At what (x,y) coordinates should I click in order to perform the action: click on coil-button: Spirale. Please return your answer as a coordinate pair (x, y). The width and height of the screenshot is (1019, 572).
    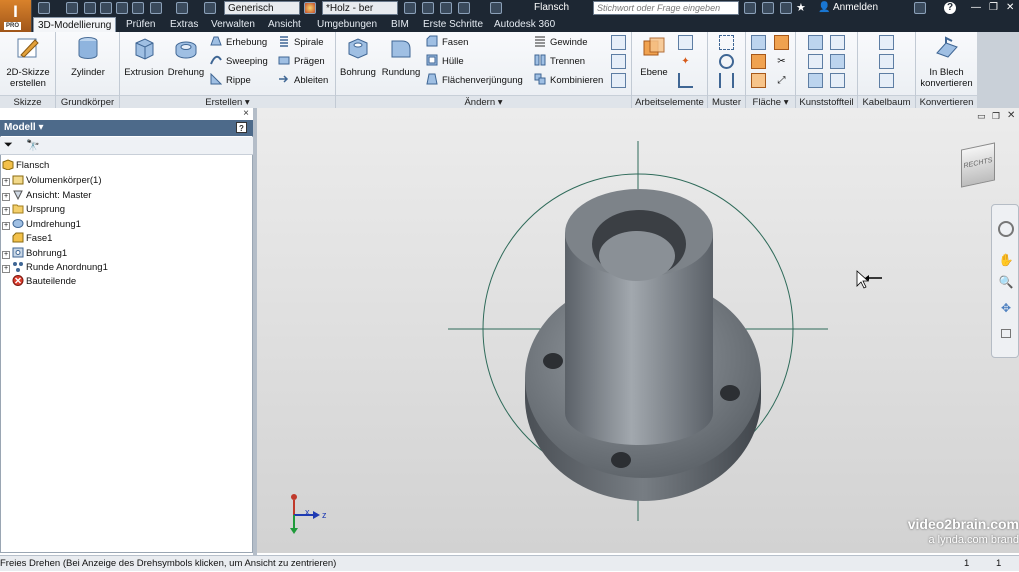
    Looking at the image, I should click on (301, 43).